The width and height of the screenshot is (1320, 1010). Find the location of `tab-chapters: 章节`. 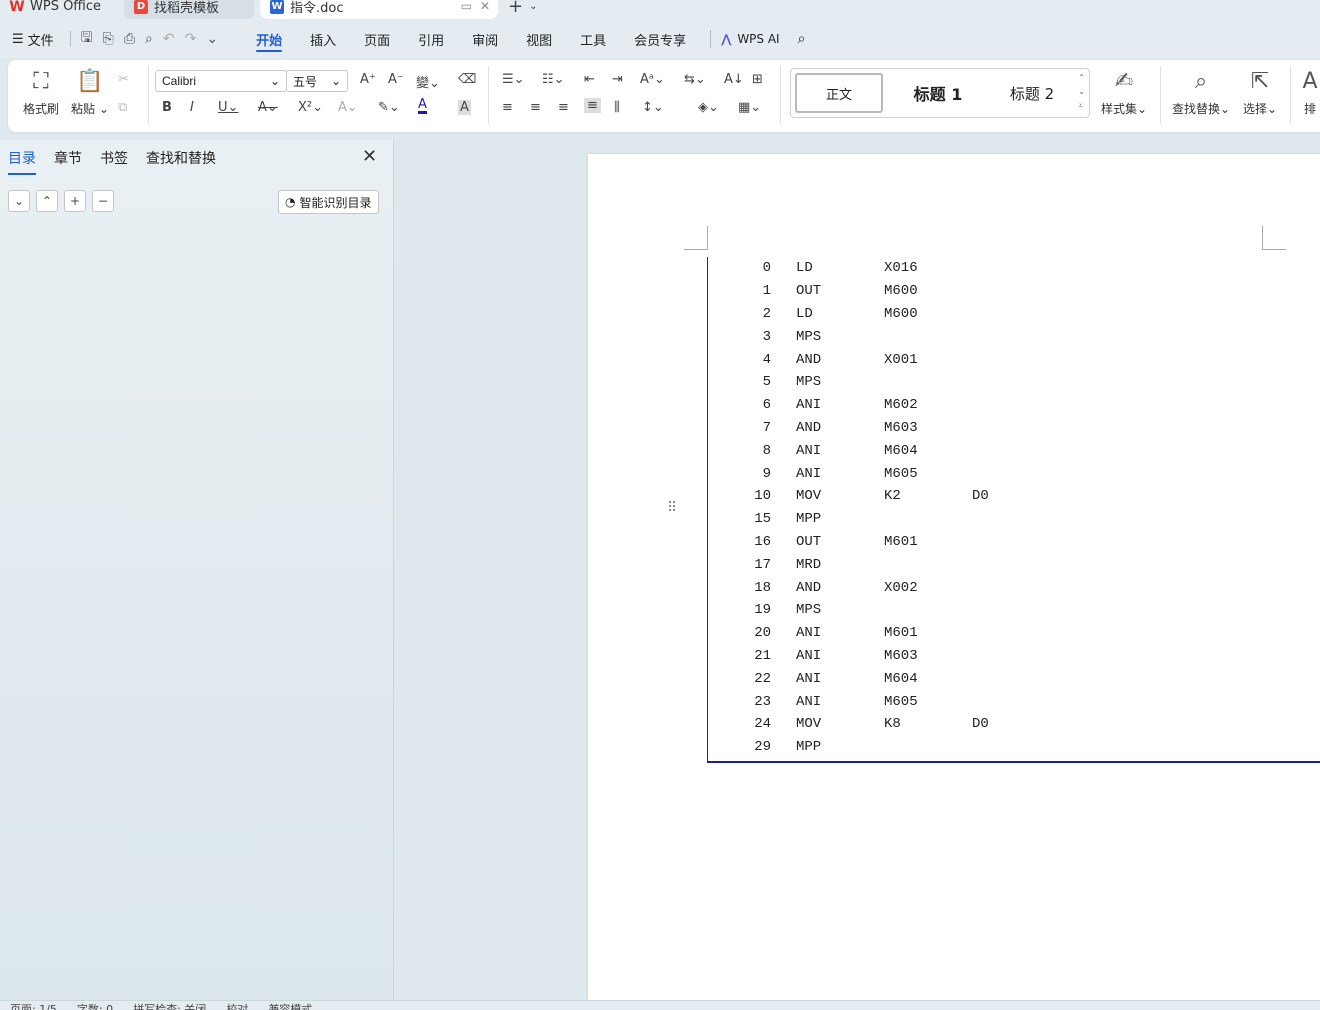

tab-chapters: 章节 is located at coordinates (68, 161).